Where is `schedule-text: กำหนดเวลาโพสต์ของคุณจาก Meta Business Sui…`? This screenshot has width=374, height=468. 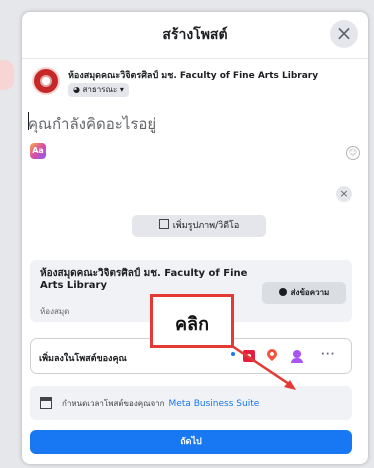 schedule-text: กำหนดเวลาโพสต์ของคุณจาก Meta Business Sui… is located at coordinates (160, 403).